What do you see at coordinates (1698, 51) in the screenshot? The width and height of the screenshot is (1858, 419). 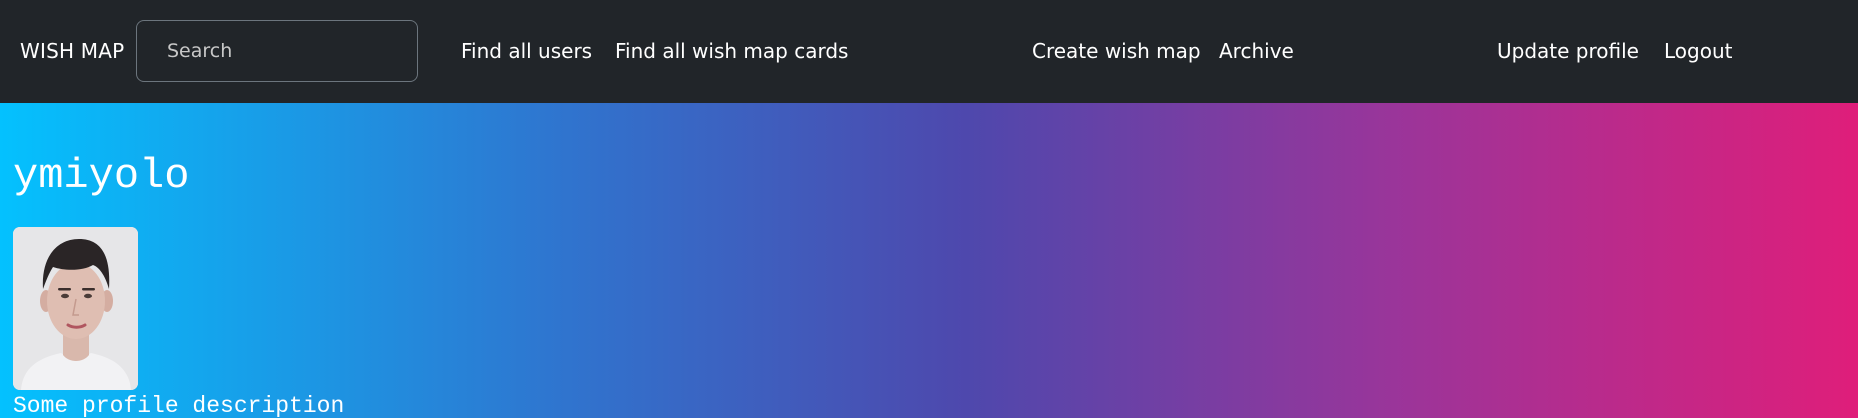 I see `nav-link-logout: Logout` at bounding box center [1698, 51].